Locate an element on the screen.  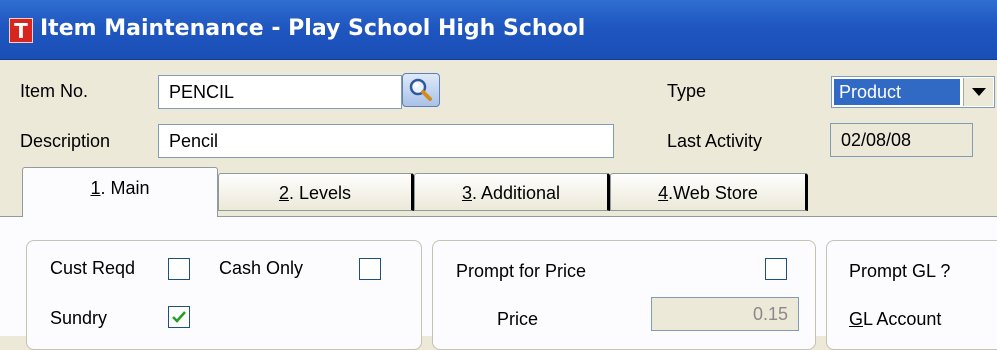
price-field: 0.15 is located at coordinates (725, 314).